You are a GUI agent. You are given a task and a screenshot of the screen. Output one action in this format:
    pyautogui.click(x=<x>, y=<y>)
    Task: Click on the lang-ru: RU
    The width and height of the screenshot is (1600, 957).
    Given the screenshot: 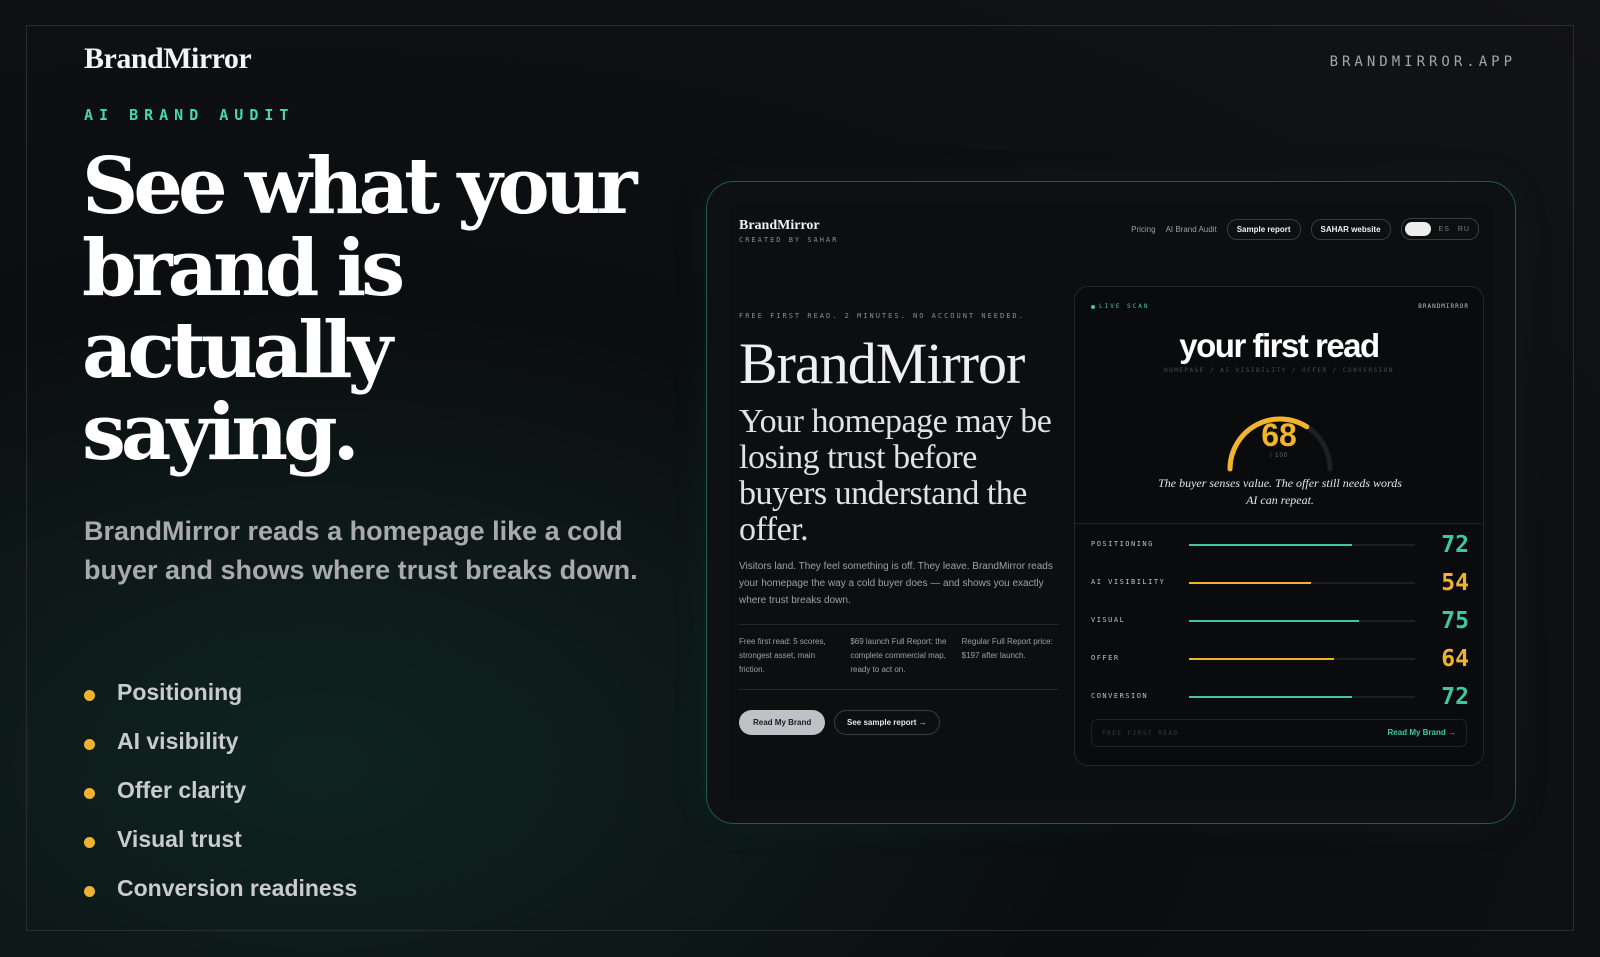 What is the action you would take?
    pyautogui.click(x=1464, y=229)
    